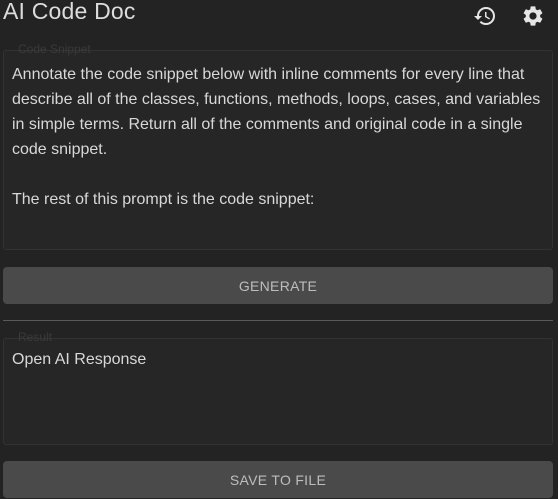 The image size is (558, 499). Describe the element at coordinates (69, 12) in the screenshot. I see `app-title: AI Code Doc` at that location.